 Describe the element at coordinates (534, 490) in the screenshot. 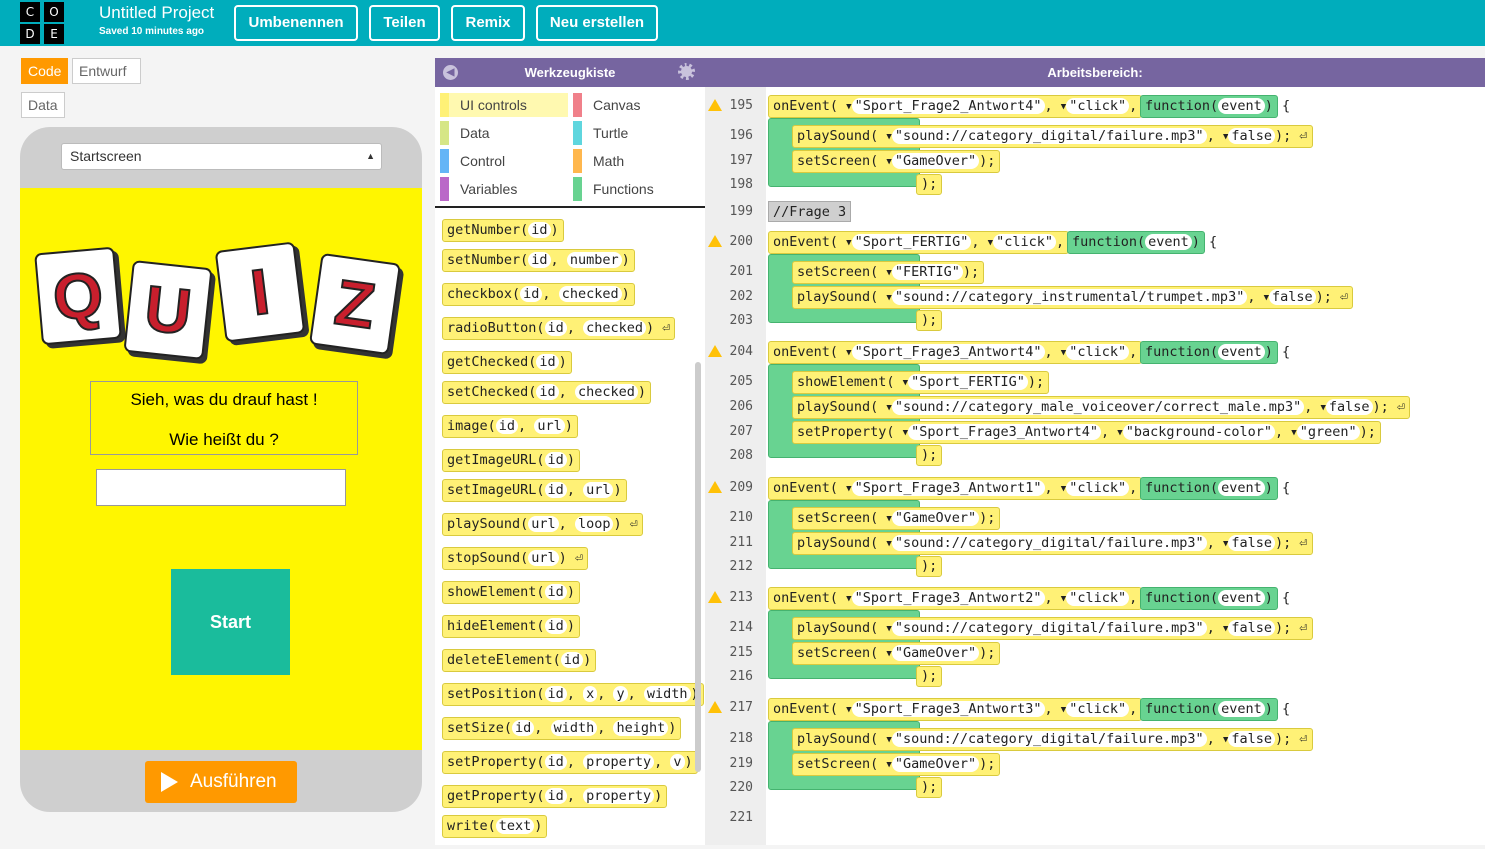

I see `toolbox-block-setImageURL: setImageURL(id, url)` at that location.